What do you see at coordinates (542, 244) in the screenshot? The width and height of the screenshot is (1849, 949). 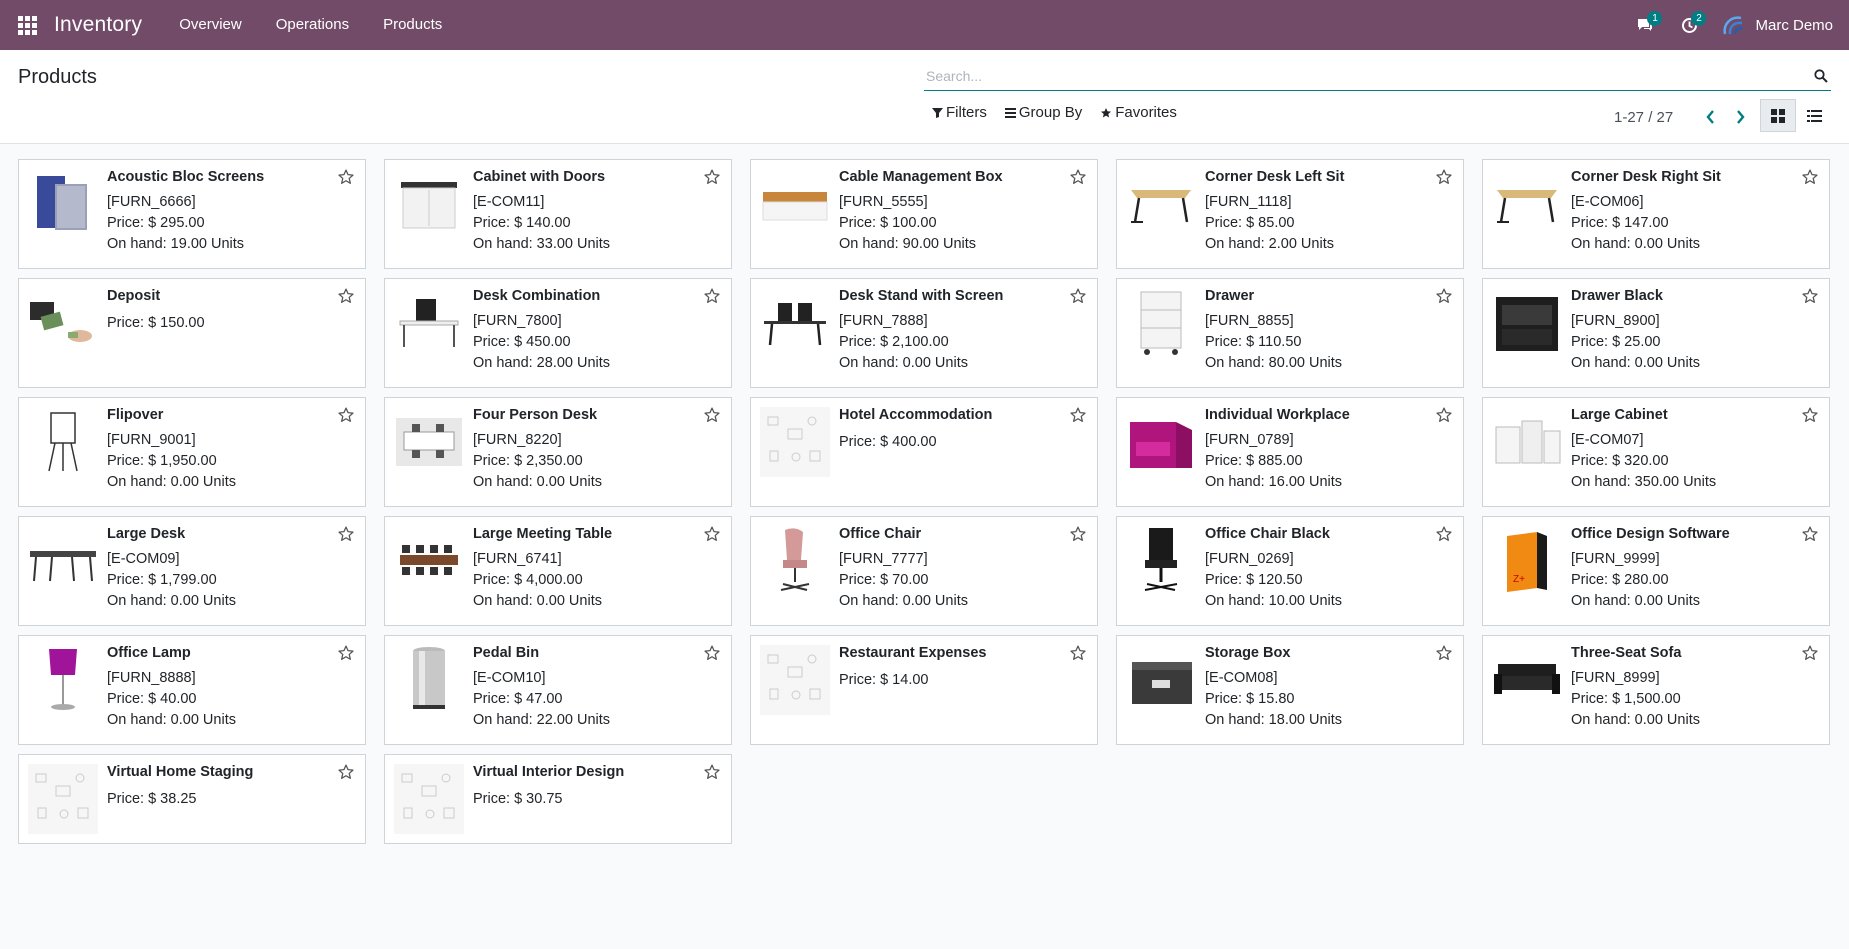 I see `product-on-hand: On hand: 33.00 Units` at bounding box center [542, 244].